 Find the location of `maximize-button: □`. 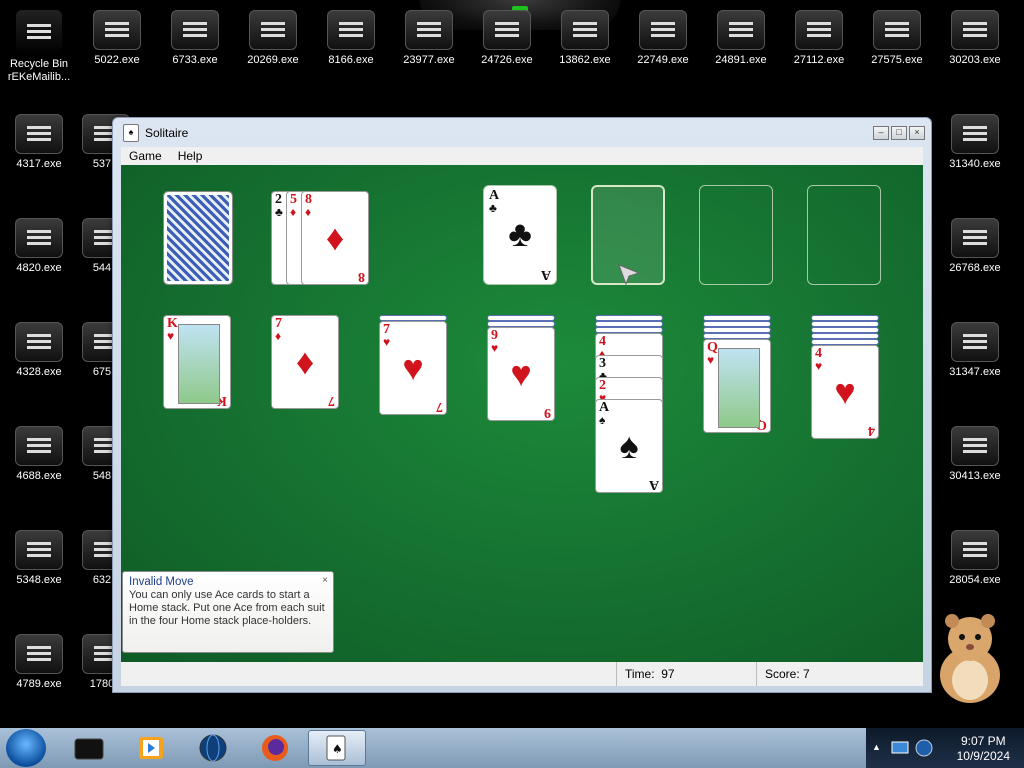

maximize-button: □ is located at coordinates (899, 133).